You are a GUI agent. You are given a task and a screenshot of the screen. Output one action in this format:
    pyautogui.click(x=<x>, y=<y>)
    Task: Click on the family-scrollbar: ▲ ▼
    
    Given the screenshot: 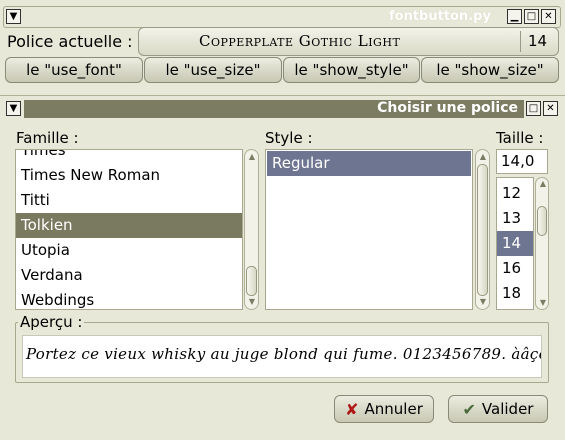 What is the action you would take?
    pyautogui.click(x=251, y=229)
    